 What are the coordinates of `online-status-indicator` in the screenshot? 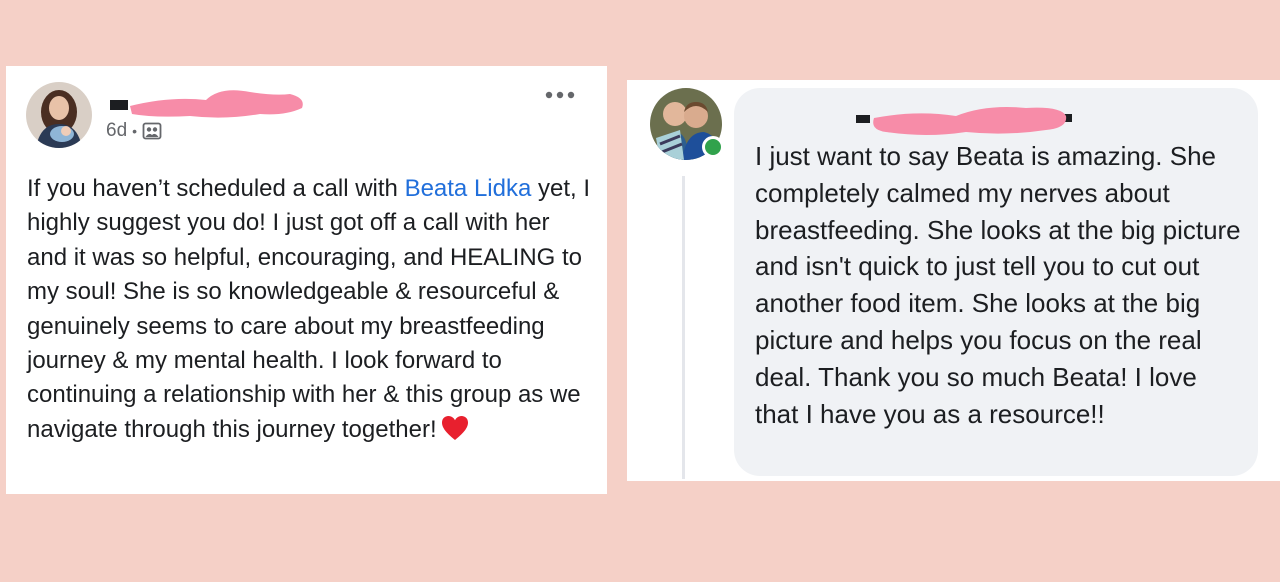 It's located at (713, 147).